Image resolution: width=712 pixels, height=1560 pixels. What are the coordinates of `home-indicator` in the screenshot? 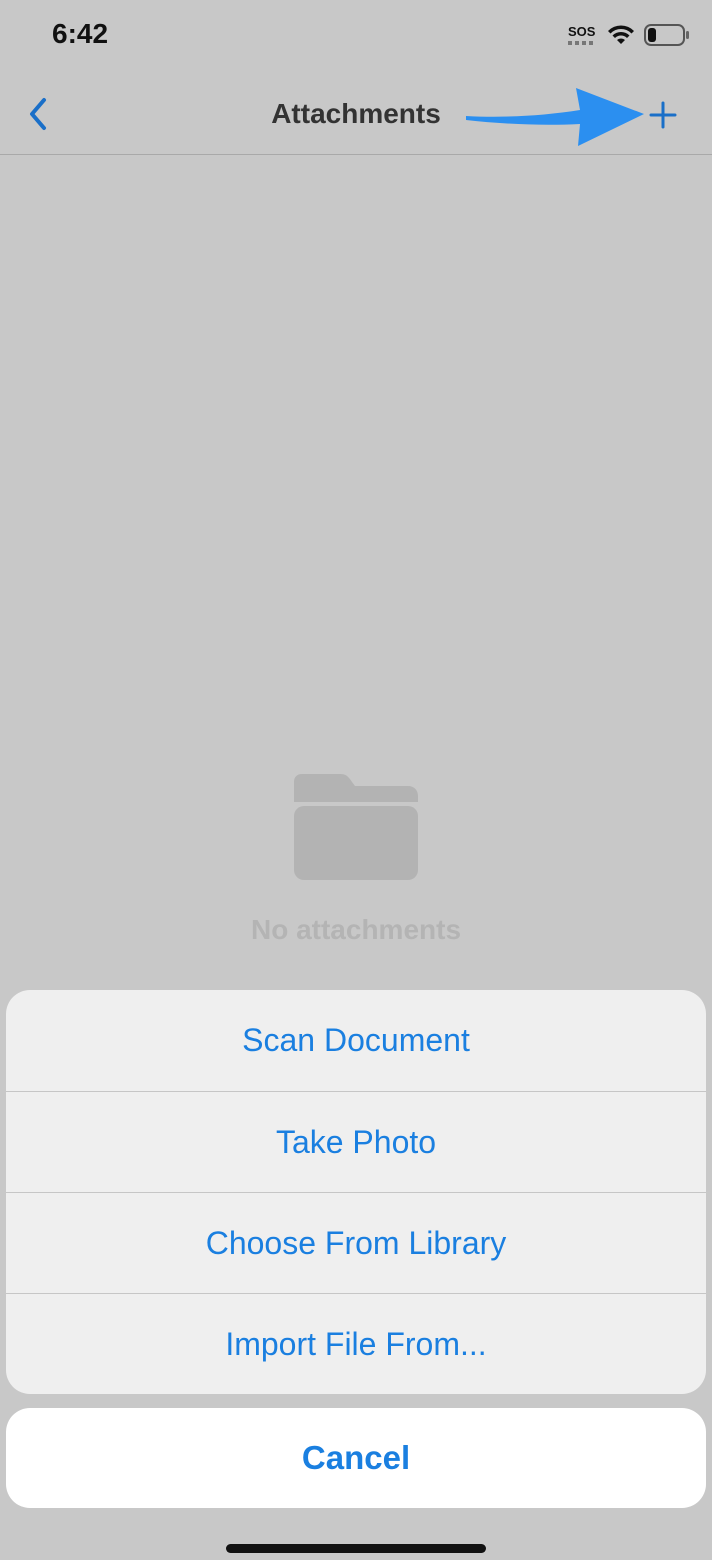 It's located at (356, 1548).